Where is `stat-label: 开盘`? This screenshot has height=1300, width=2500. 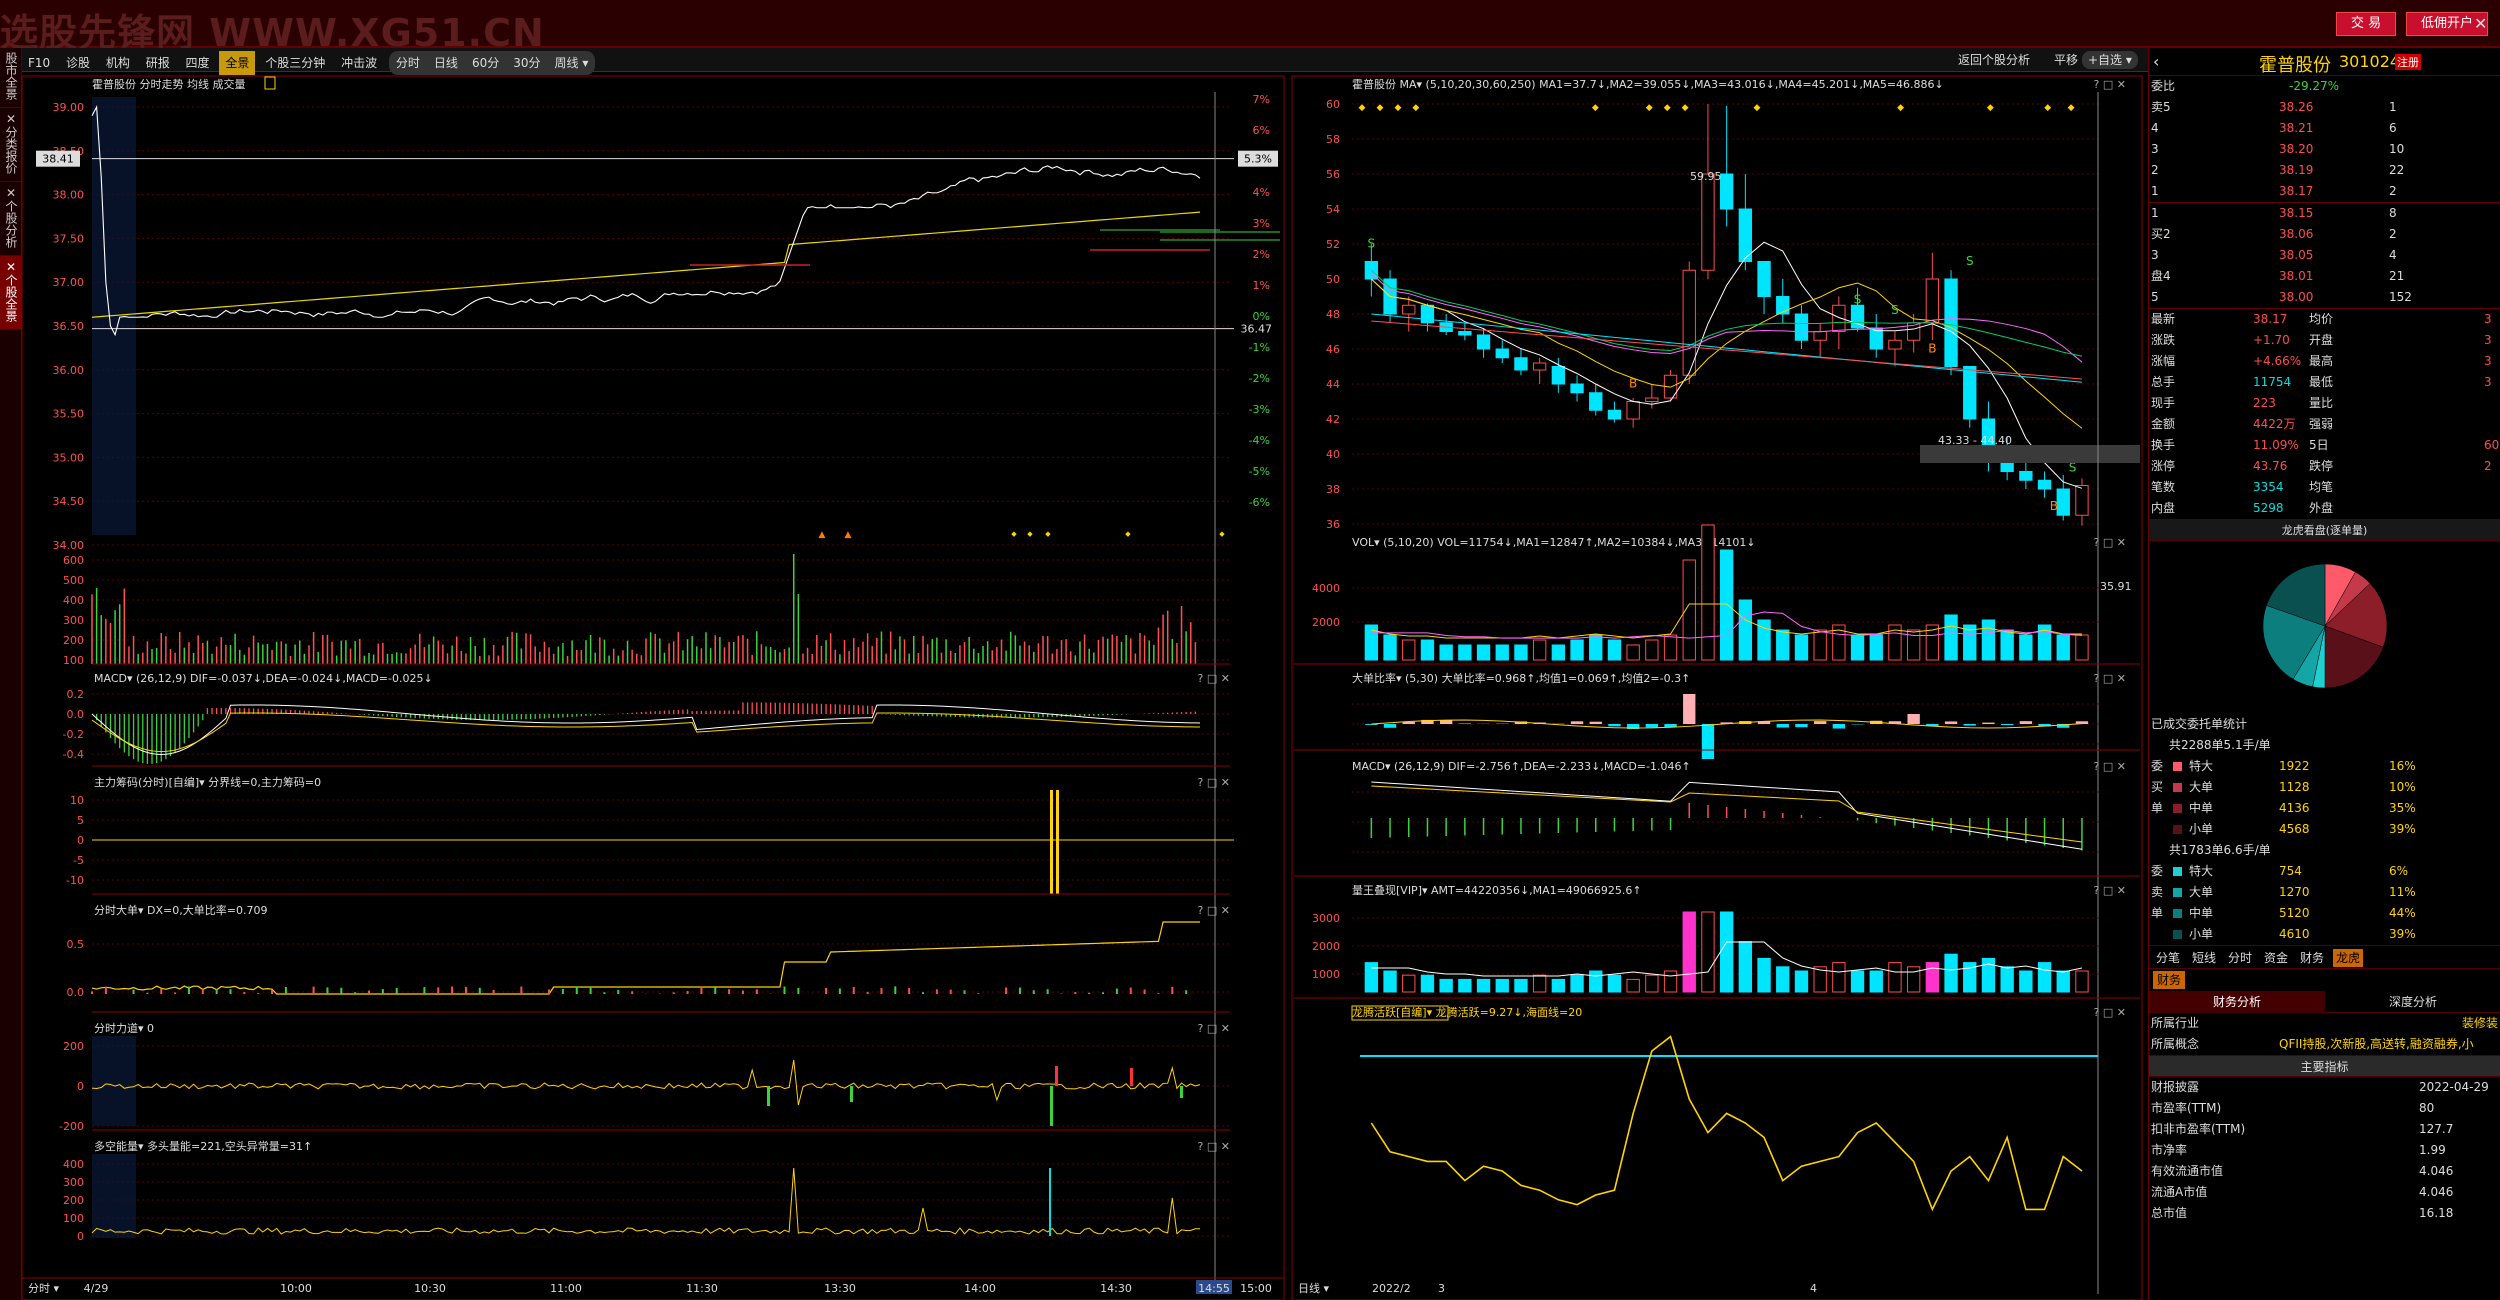 stat-label: 开盘 is located at coordinates (2321, 340).